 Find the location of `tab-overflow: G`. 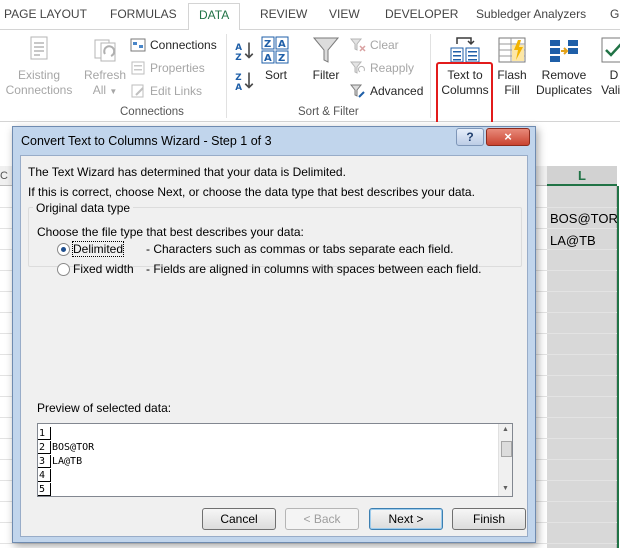

tab-overflow: G is located at coordinates (614, 14).